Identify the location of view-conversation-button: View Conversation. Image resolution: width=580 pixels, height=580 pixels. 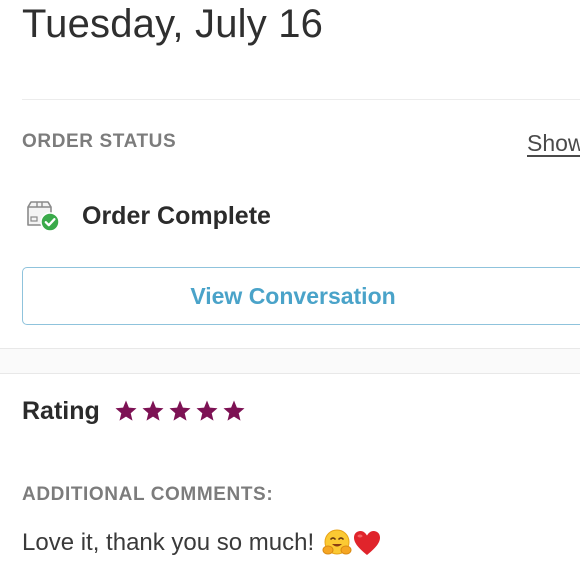
(301, 296).